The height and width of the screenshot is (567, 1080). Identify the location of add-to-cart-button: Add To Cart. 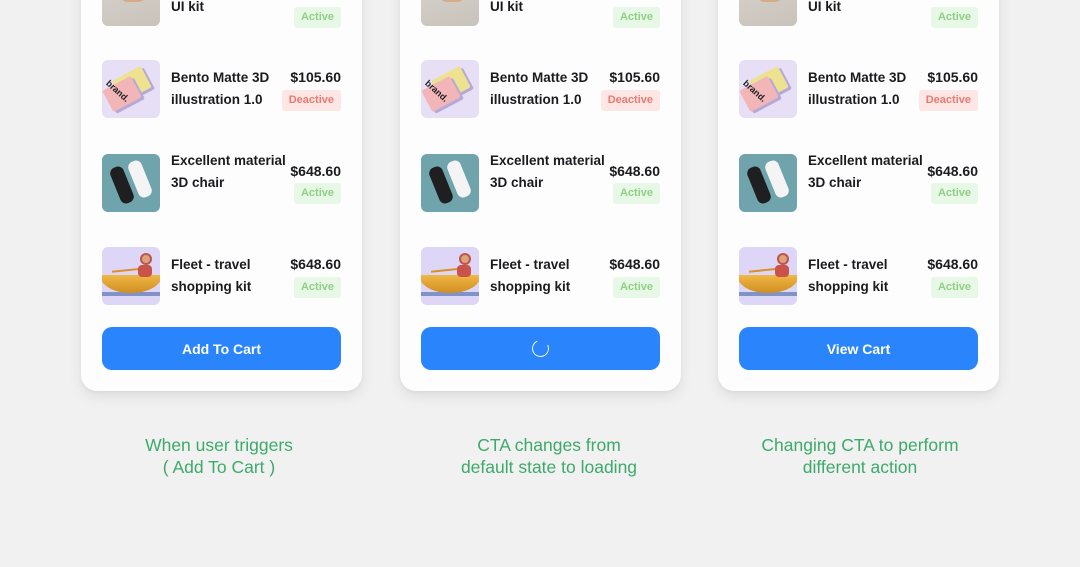
(221, 348).